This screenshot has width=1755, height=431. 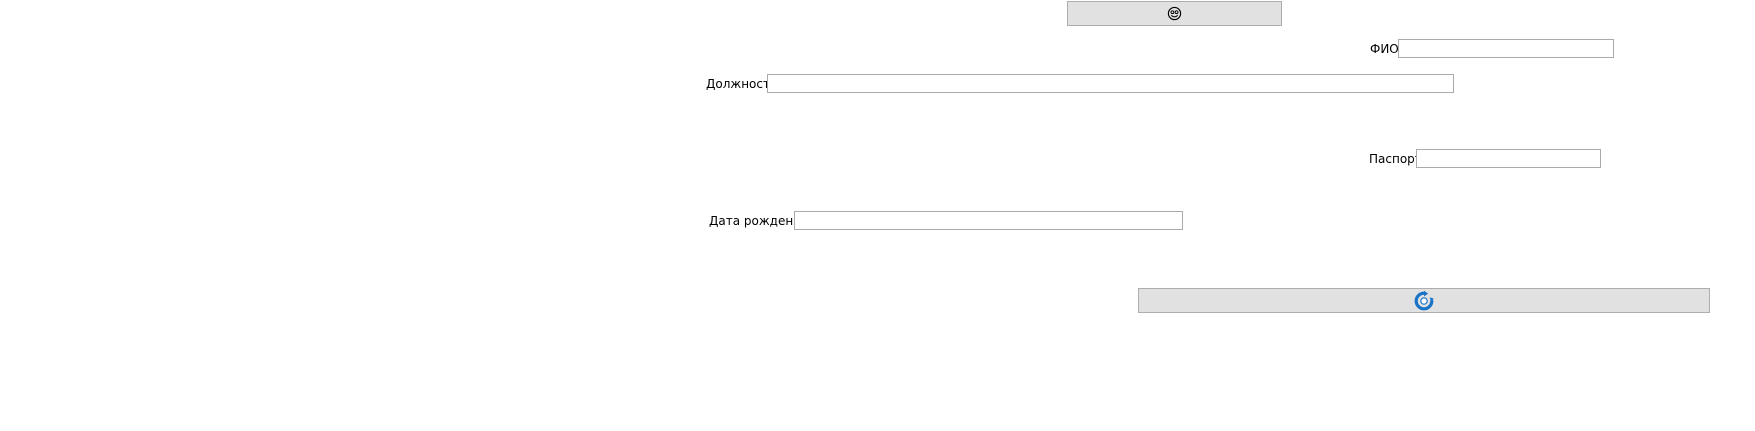 I want to click on refresh-icon, so click(x=1424, y=301).